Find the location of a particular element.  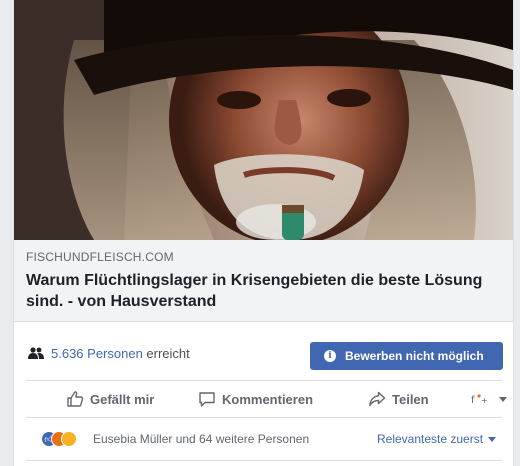

page-avatar-icon: f + is located at coordinates (479, 400).